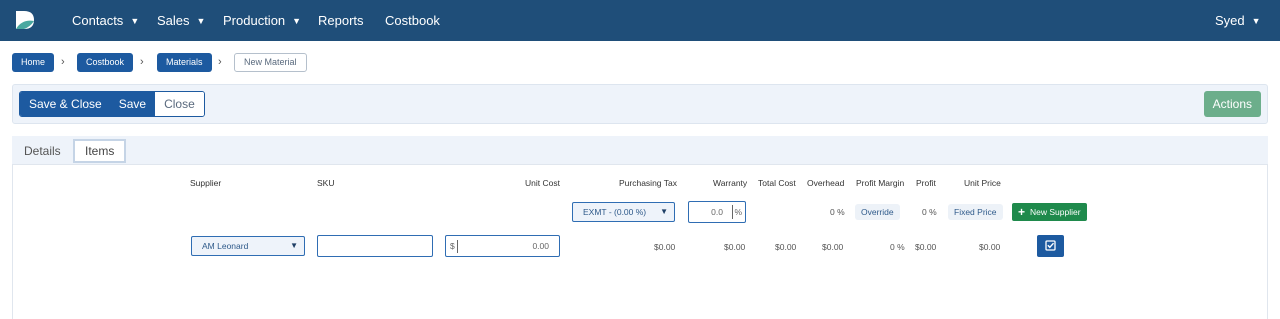 The width and height of the screenshot is (1280, 319). I want to click on nav-contacts-label: Contacts, so click(98, 20).